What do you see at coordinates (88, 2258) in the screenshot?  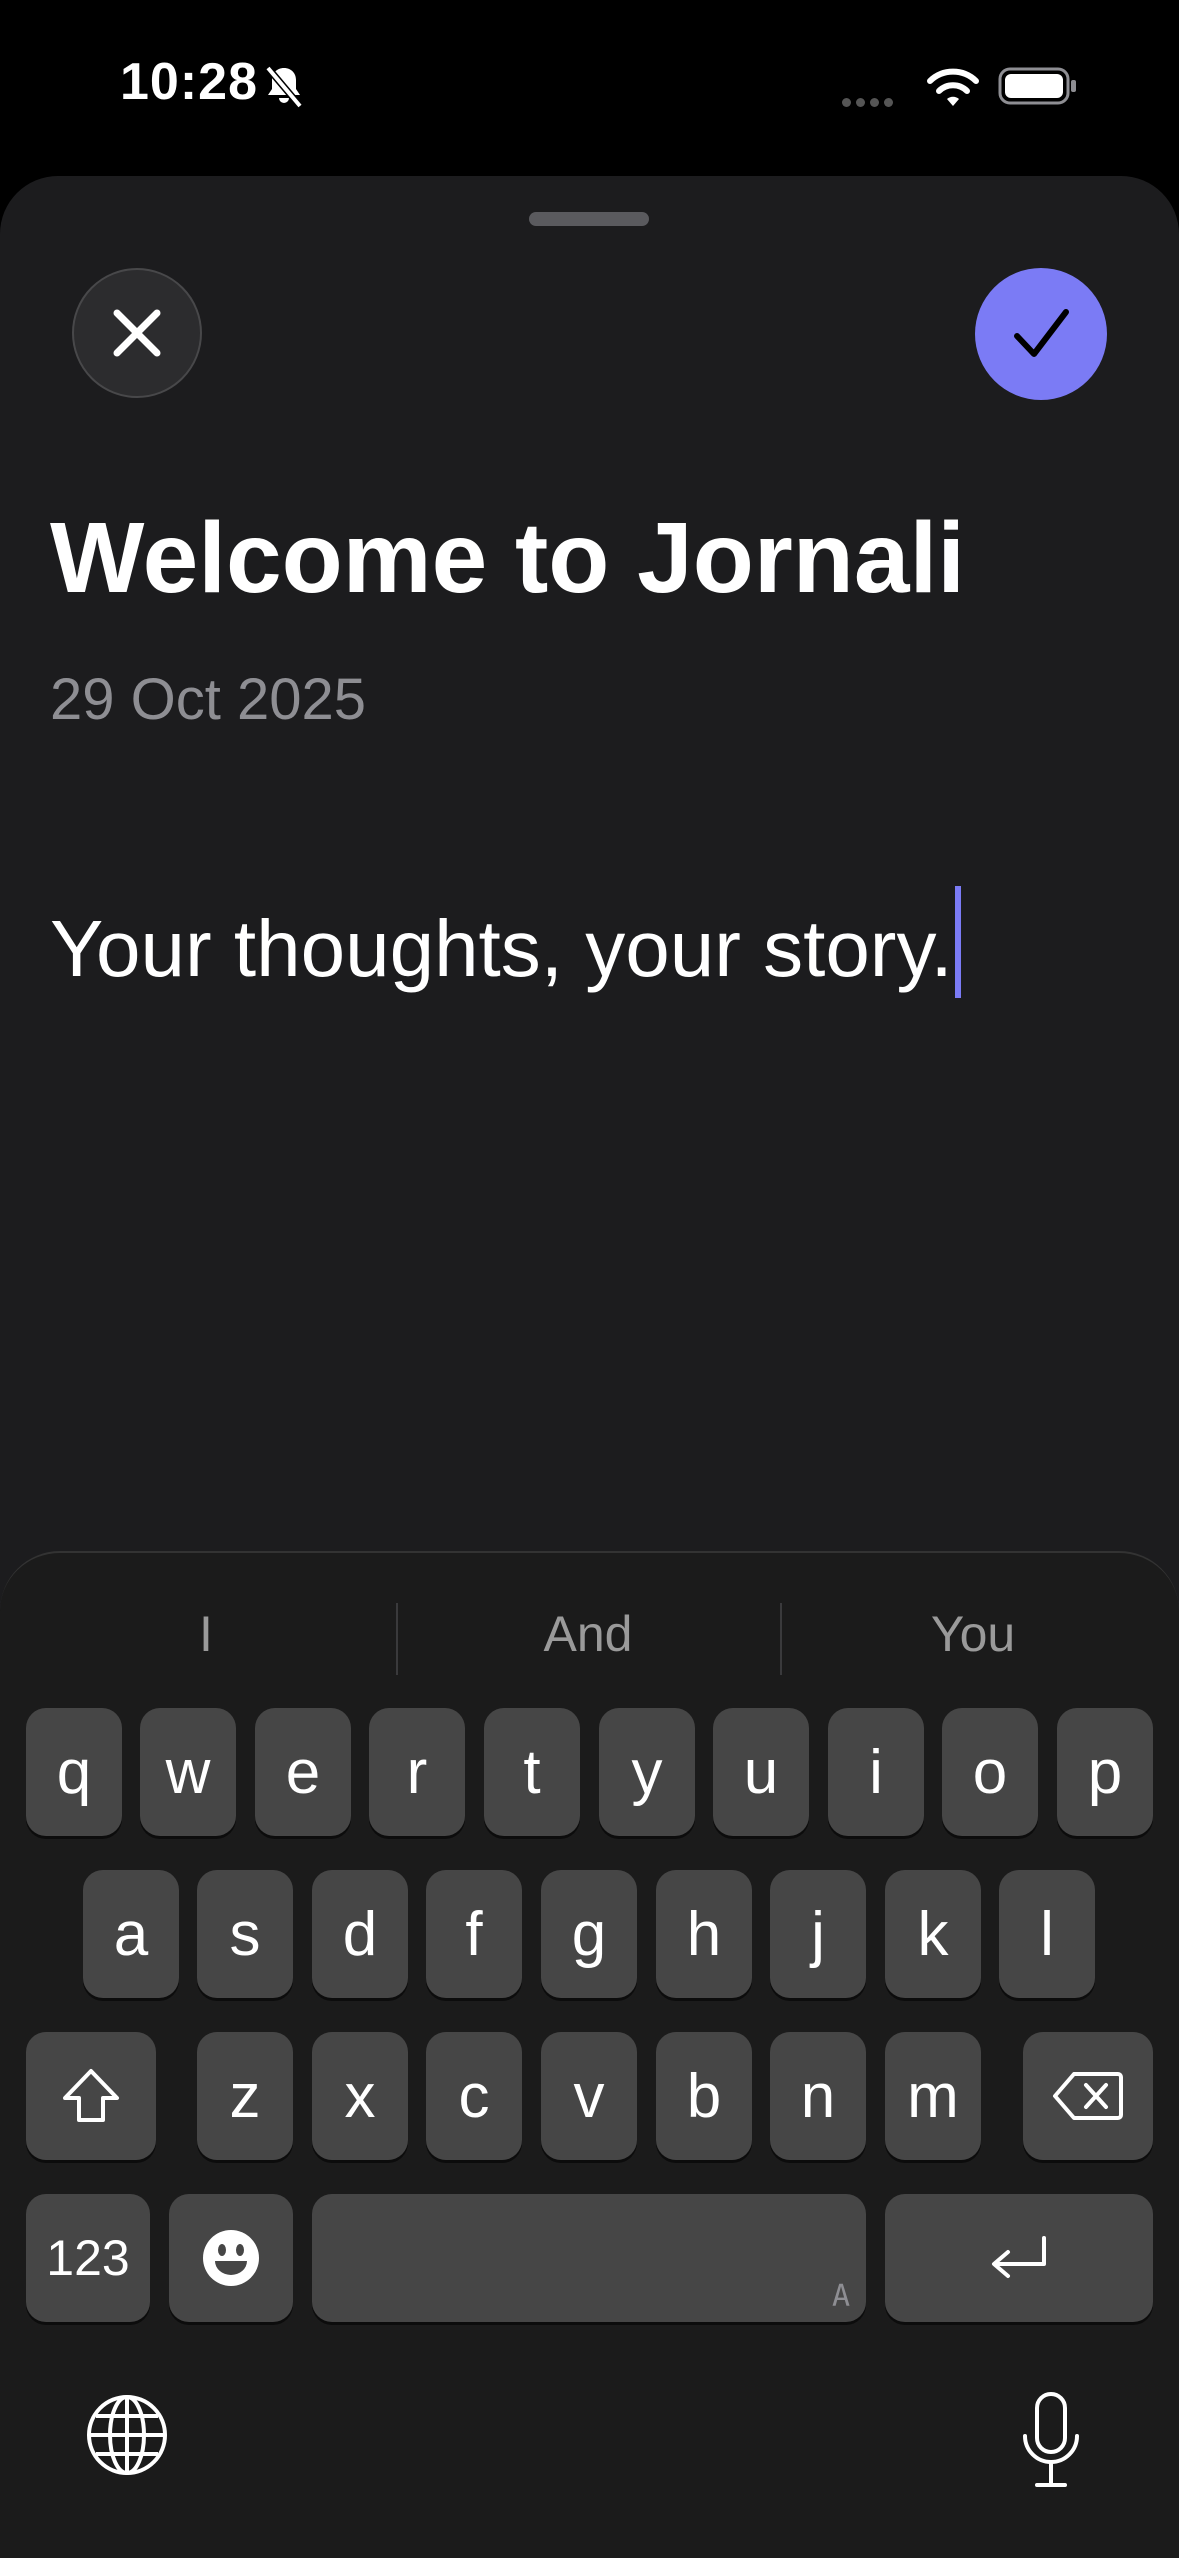 I see `numbers-key: 123` at bounding box center [88, 2258].